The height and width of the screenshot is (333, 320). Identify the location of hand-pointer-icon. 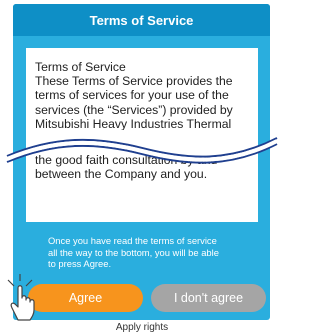
(21, 297).